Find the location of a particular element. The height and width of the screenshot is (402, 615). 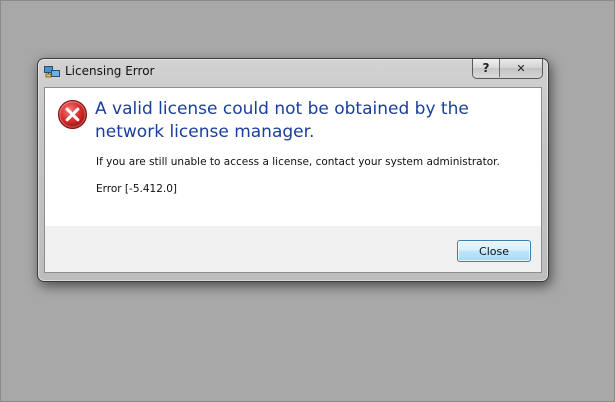

title-close-button: ✕ is located at coordinates (521, 68).